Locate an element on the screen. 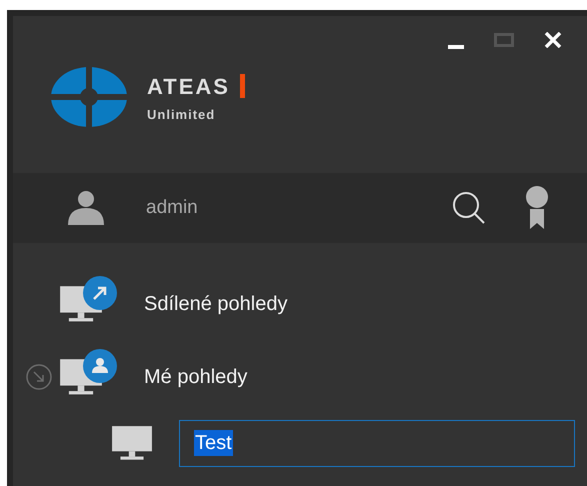 The width and height of the screenshot is (587, 486). close-icon is located at coordinates (553, 40).